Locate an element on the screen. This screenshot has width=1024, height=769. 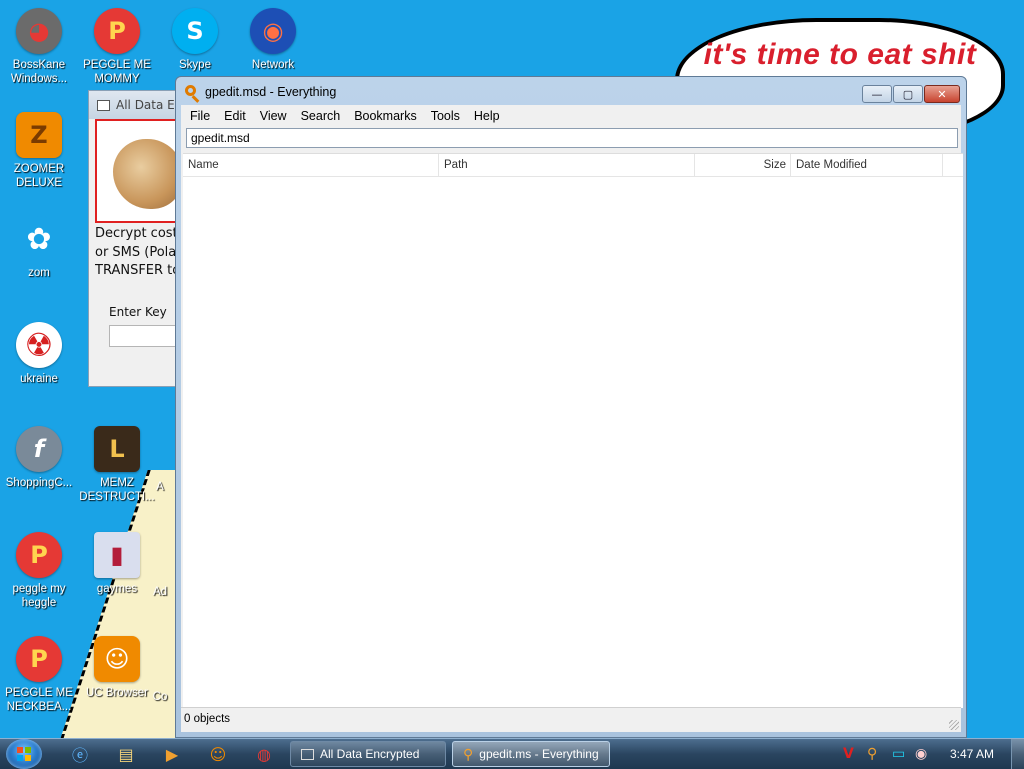
enter-key-label: Enter Key is located at coordinates (138, 312).